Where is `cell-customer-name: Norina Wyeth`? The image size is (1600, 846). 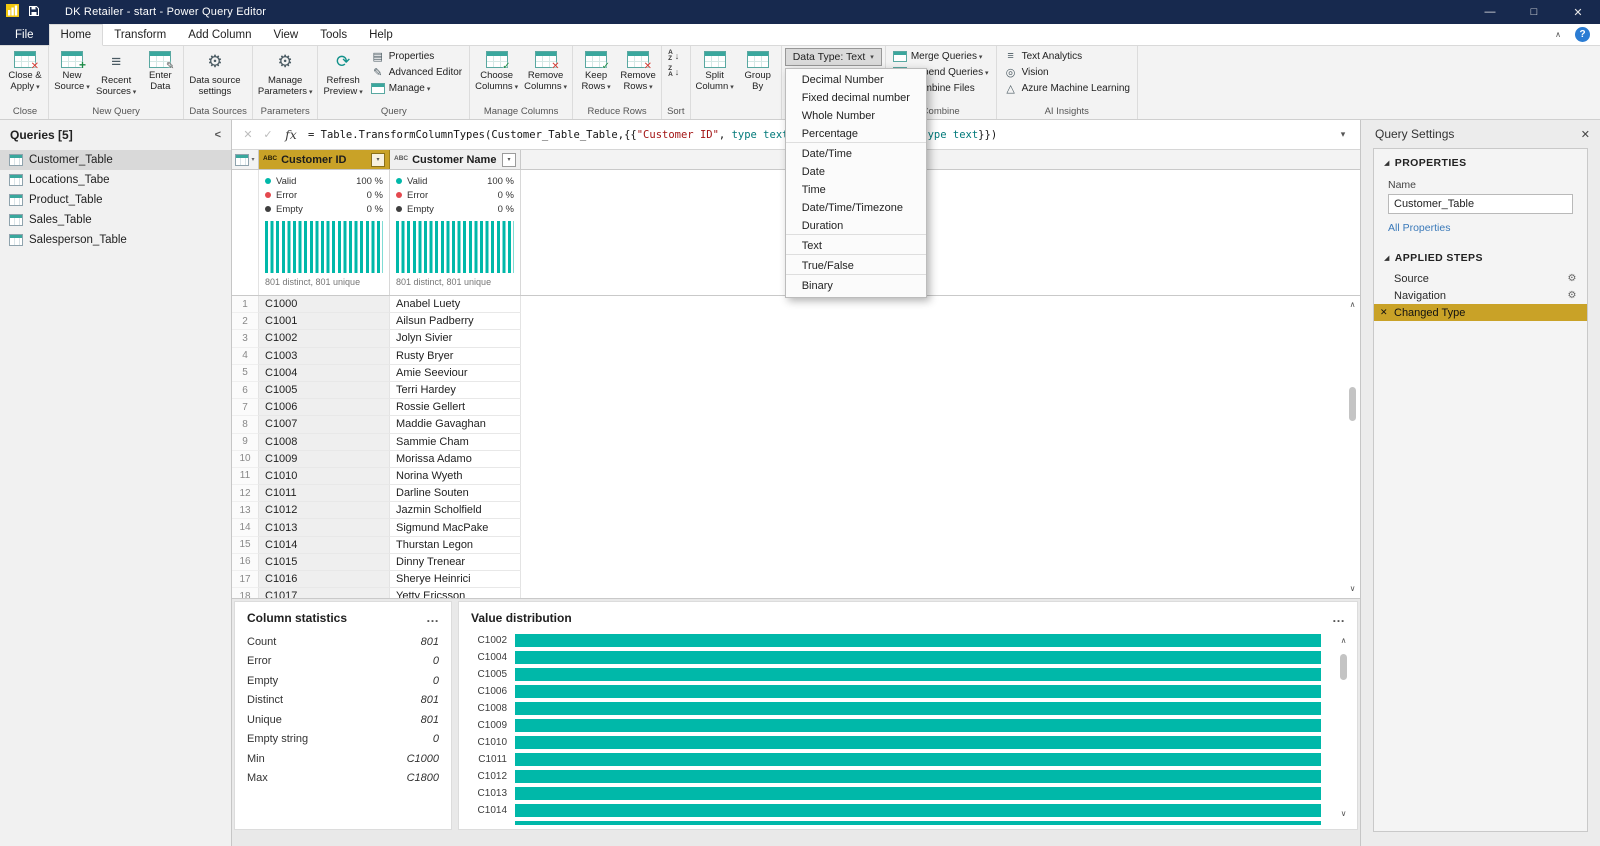
cell-customer-name: Norina Wyeth is located at coordinates (455, 476).